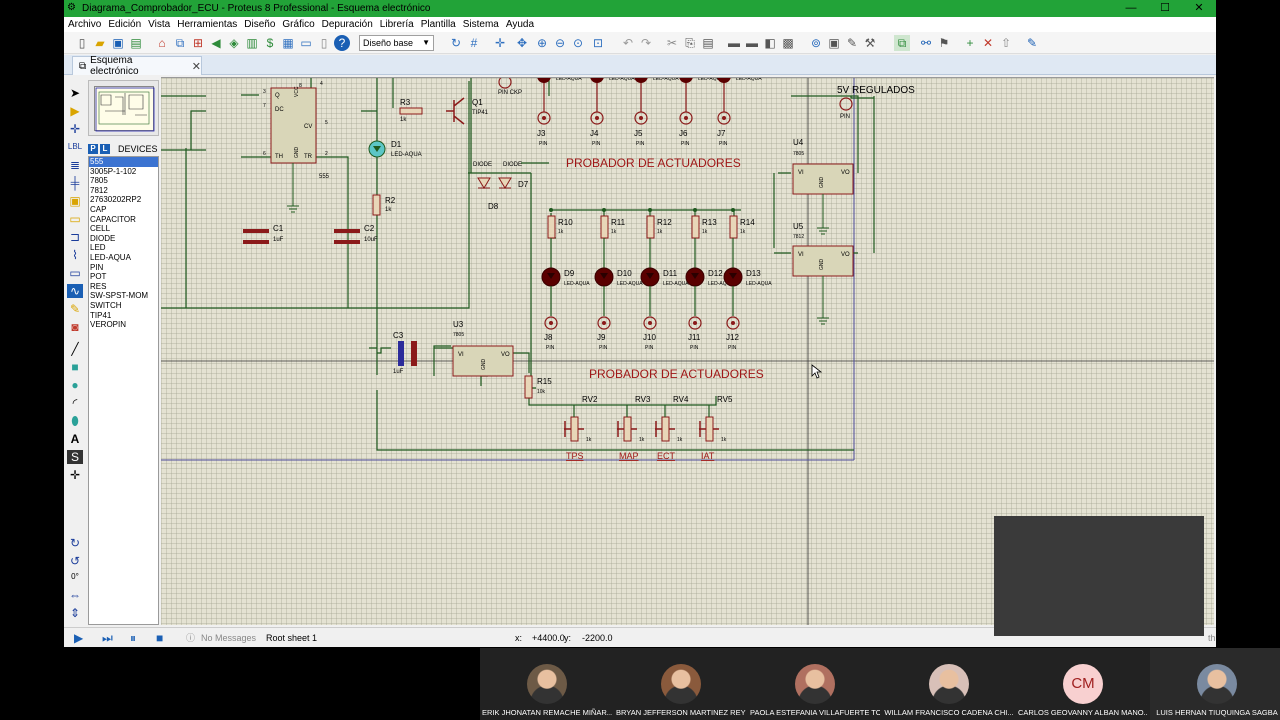 Image resolution: width=1280 pixels, height=720 pixels. Describe the element at coordinates (75, 327) in the screenshot. I see `virtual-instruments-icon: ◙` at that location.